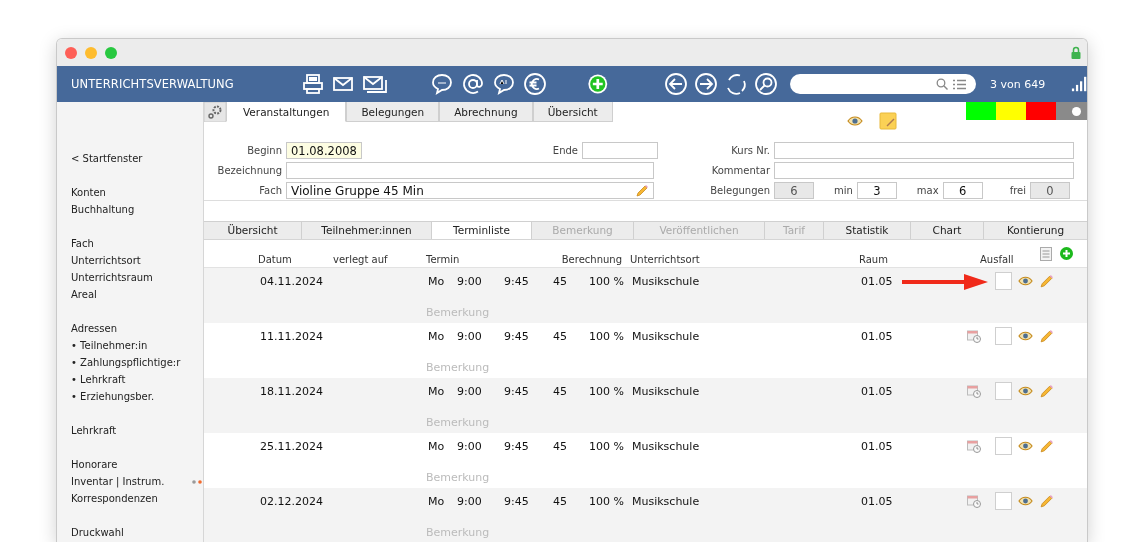 The width and height of the screenshot is (1142, 542). I want to click on gears-icon, so click(215, 112).